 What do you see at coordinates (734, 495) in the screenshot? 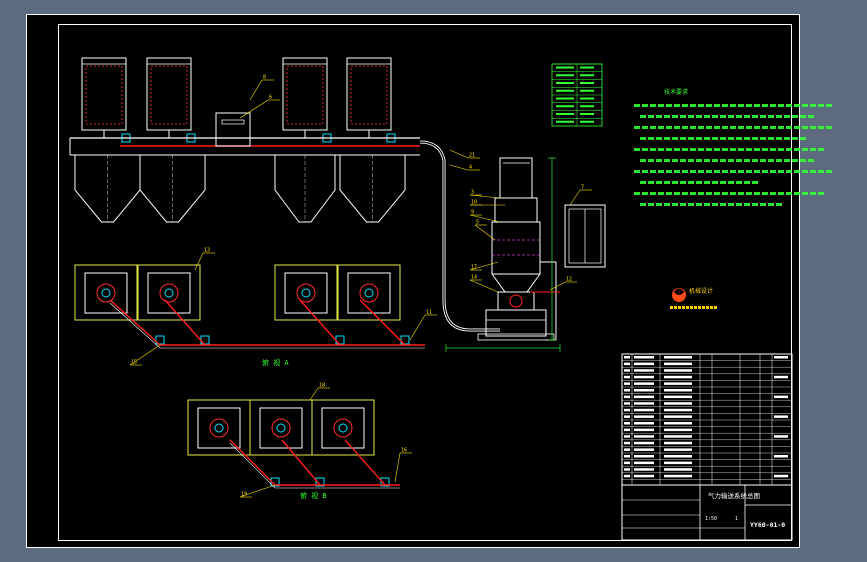
I see `drawing-title: 气力输送系统总图` at bounding box center [734, 495].